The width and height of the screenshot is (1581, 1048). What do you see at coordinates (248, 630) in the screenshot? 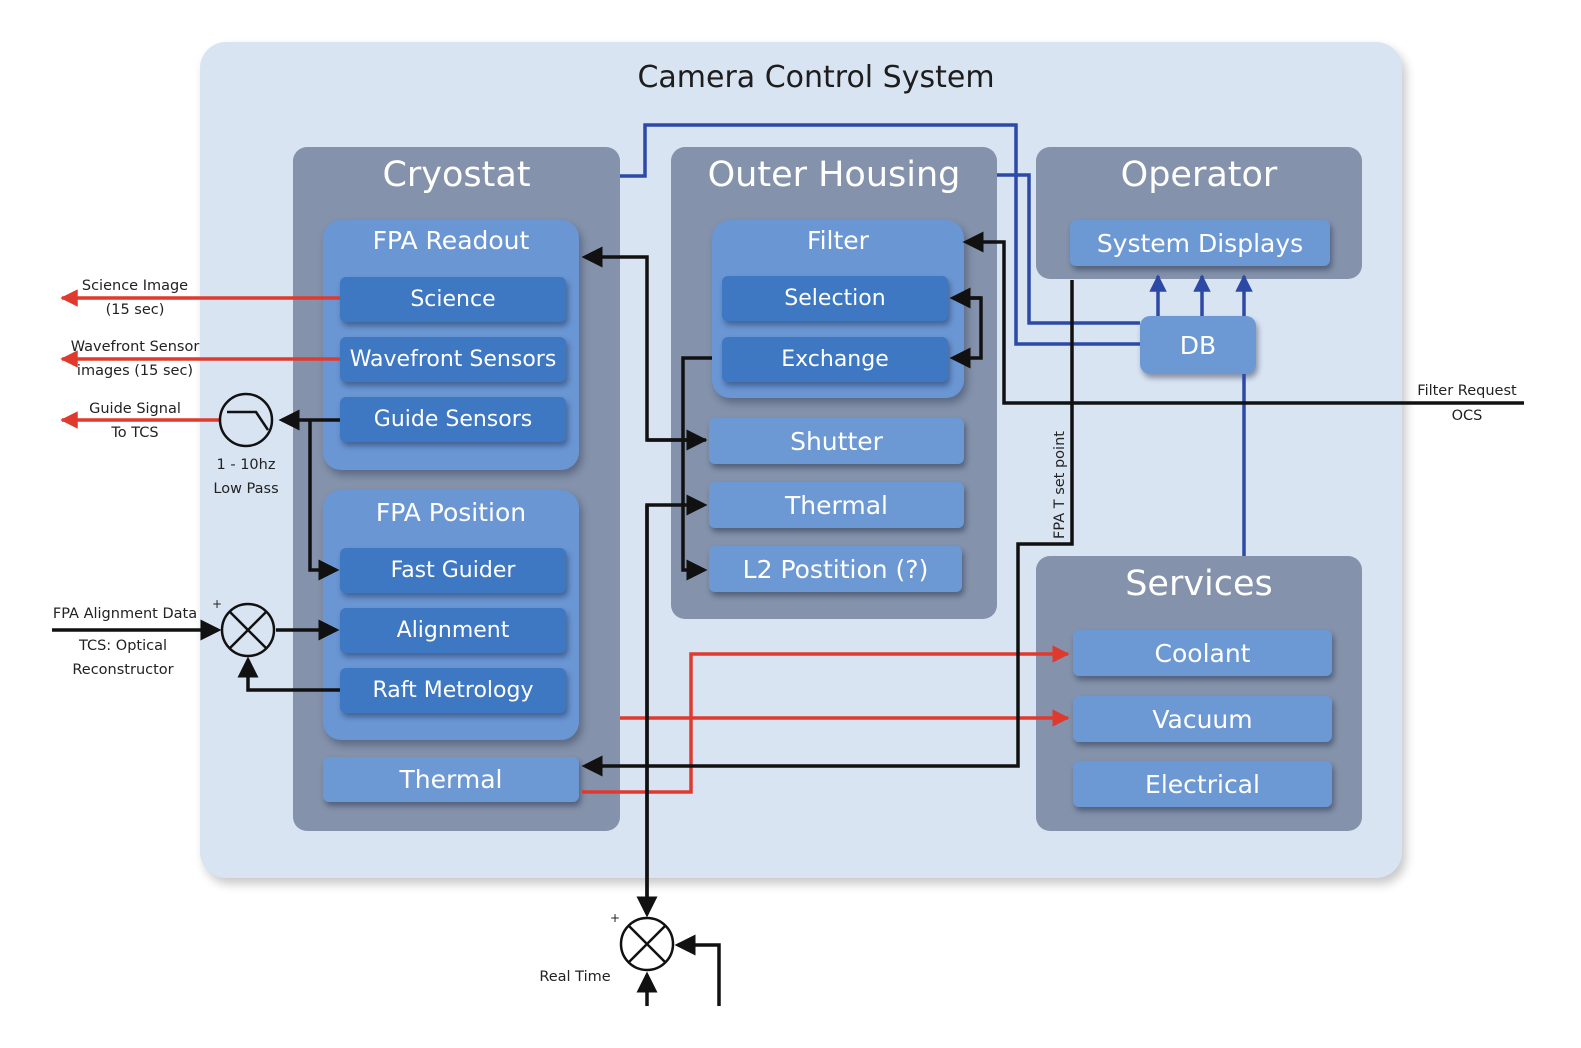
I see `summing-junction-alignment-icon` at bounding box center [248, 630].